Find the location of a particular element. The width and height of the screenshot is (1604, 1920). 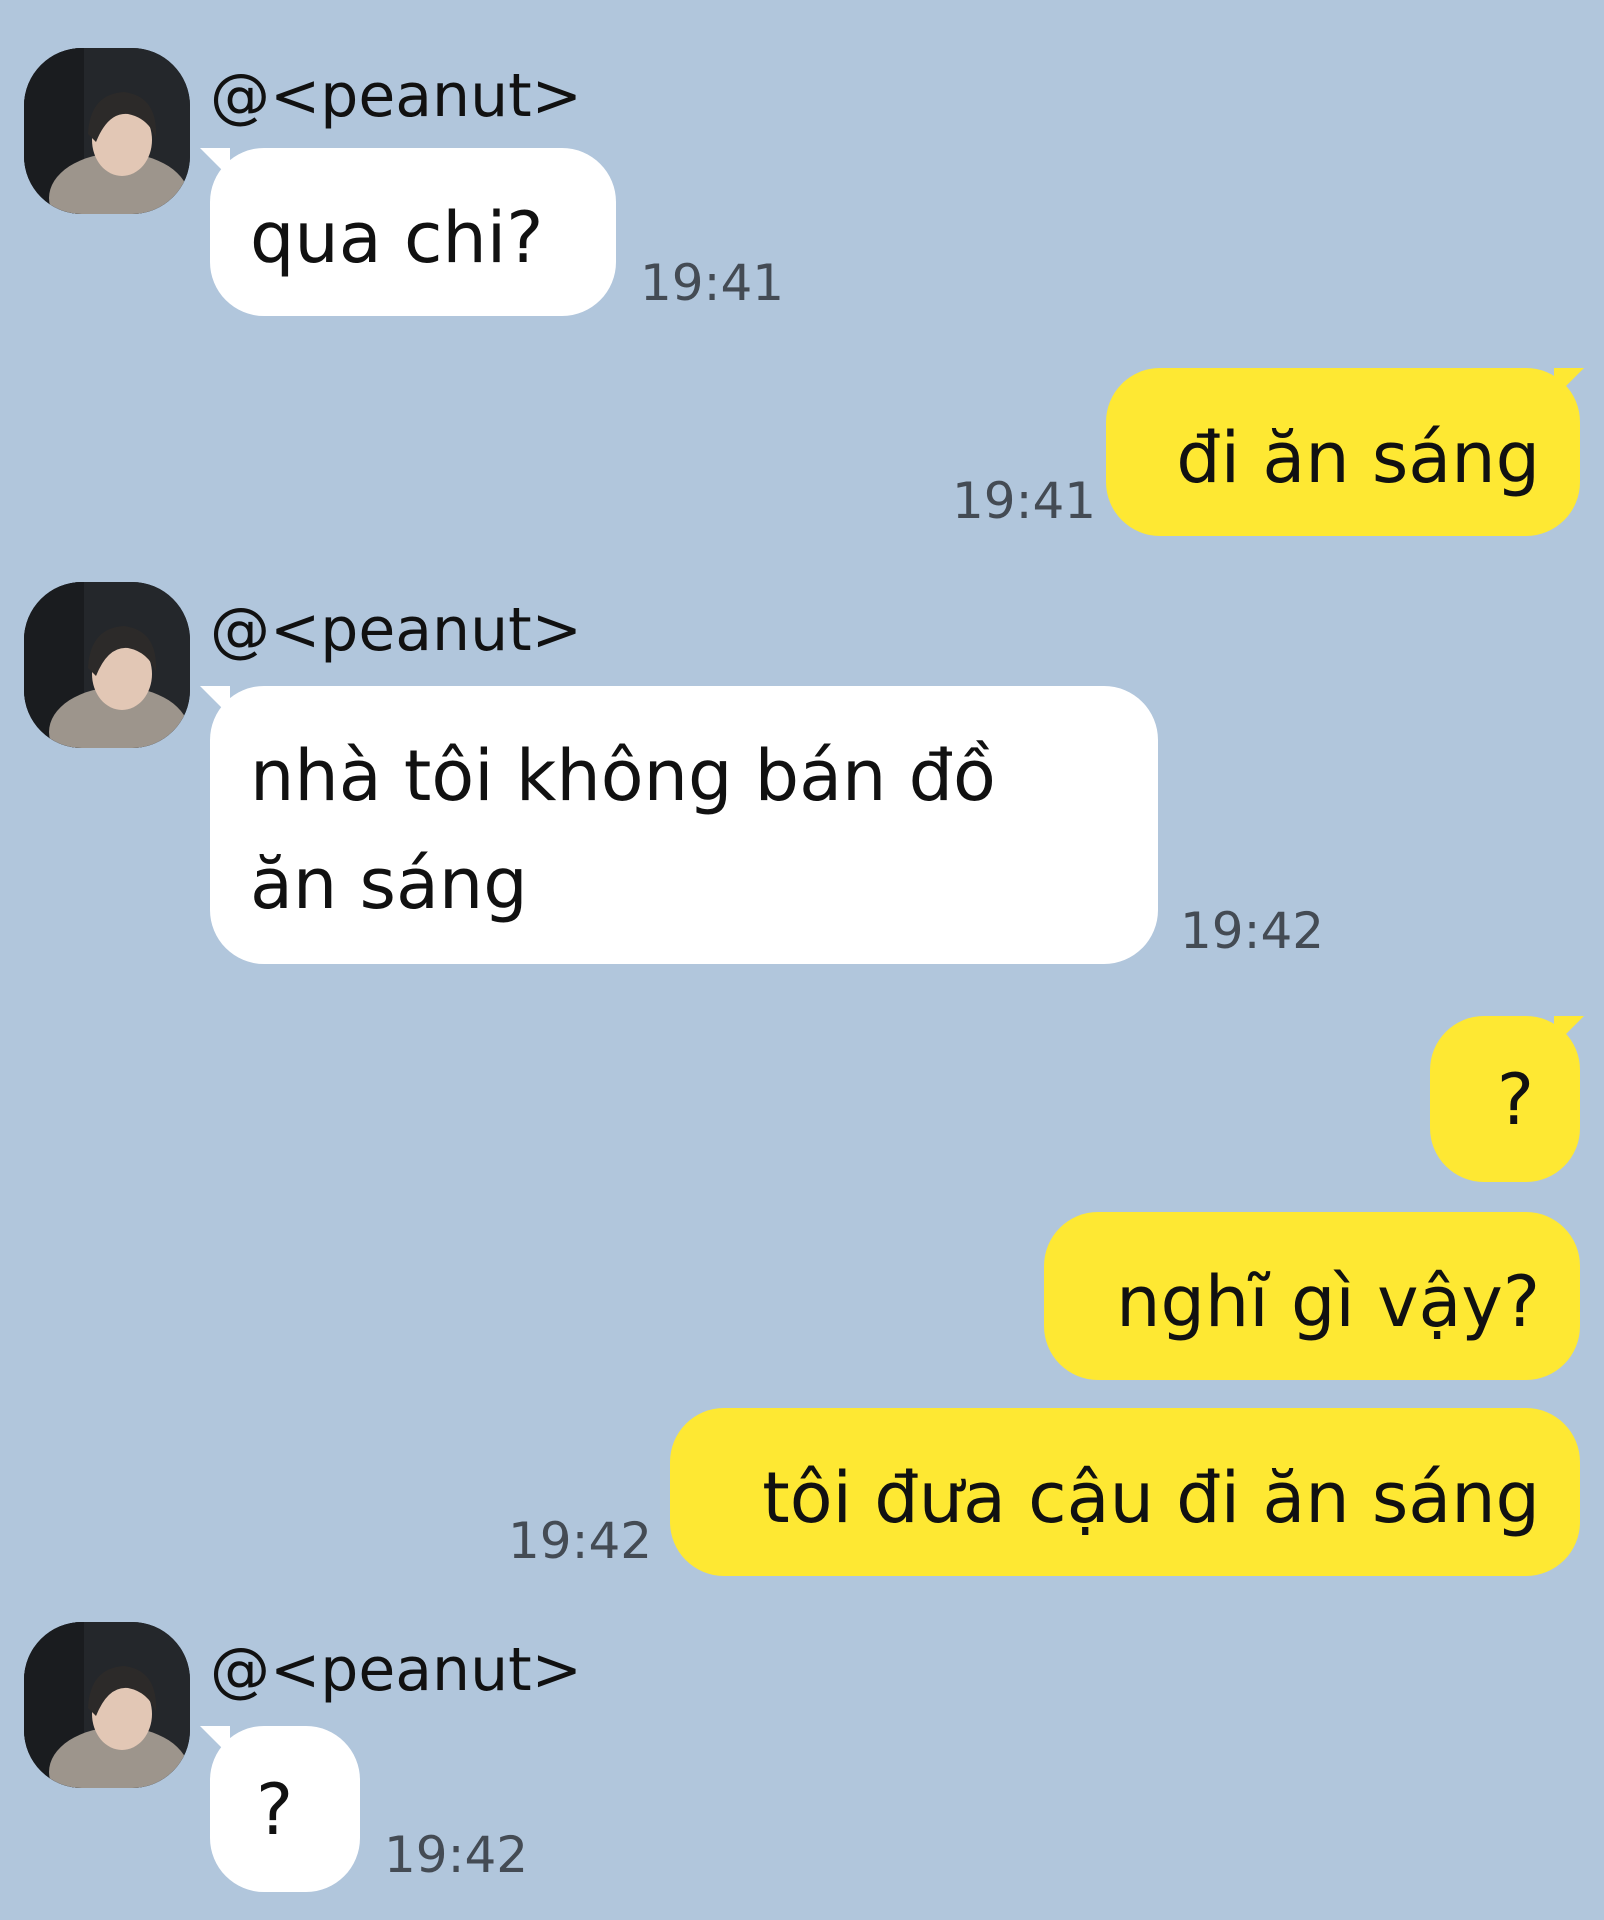

message-bubble-incoming: ? is located at coordinates (285, 1809).